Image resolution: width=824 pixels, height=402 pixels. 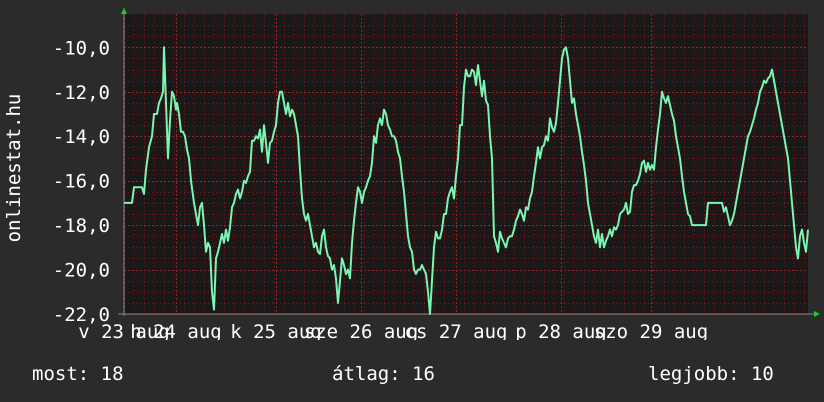 I want to click on y-tick-label: -10,0, so click(x=81, y=48).